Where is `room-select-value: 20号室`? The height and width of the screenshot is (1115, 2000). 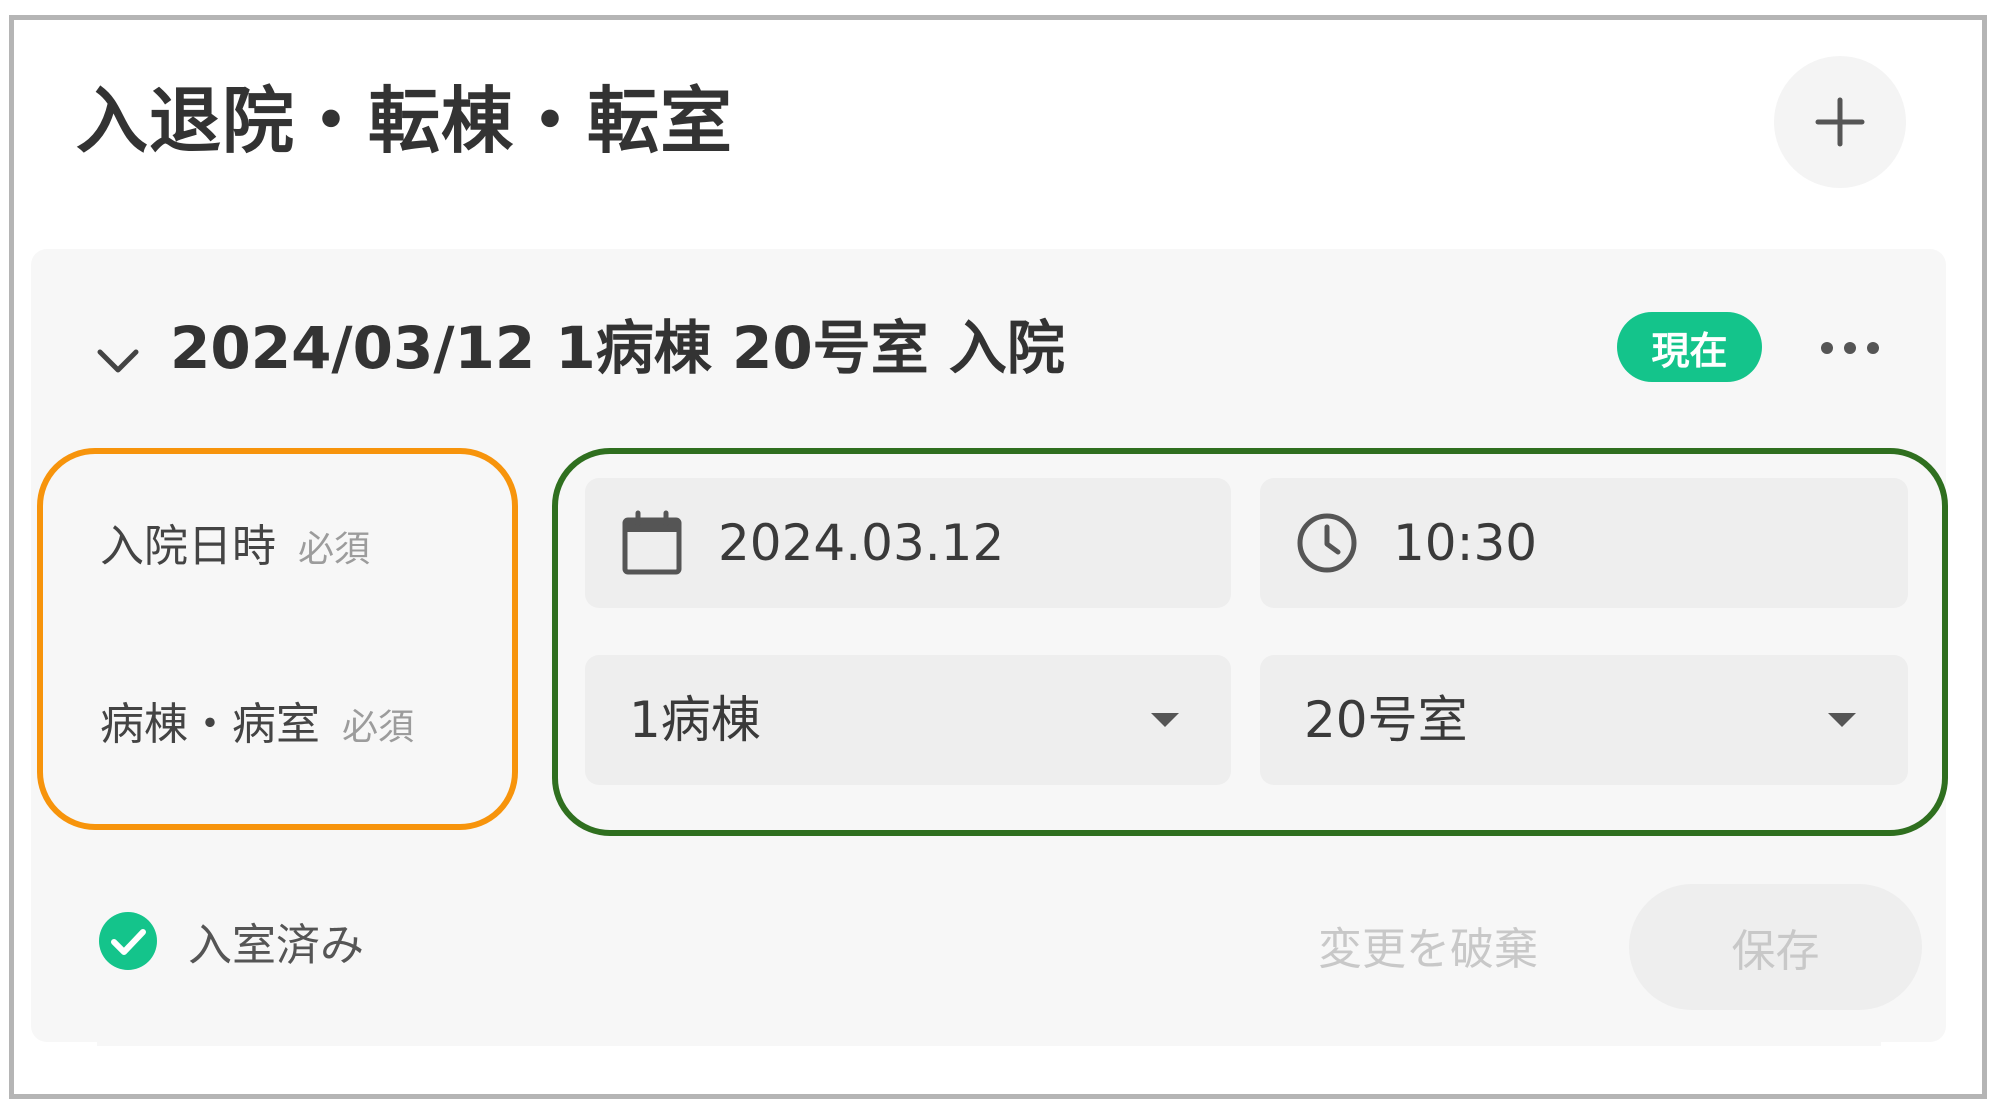
room-select-value: 20号室 is located at coordinates (1386, 720).